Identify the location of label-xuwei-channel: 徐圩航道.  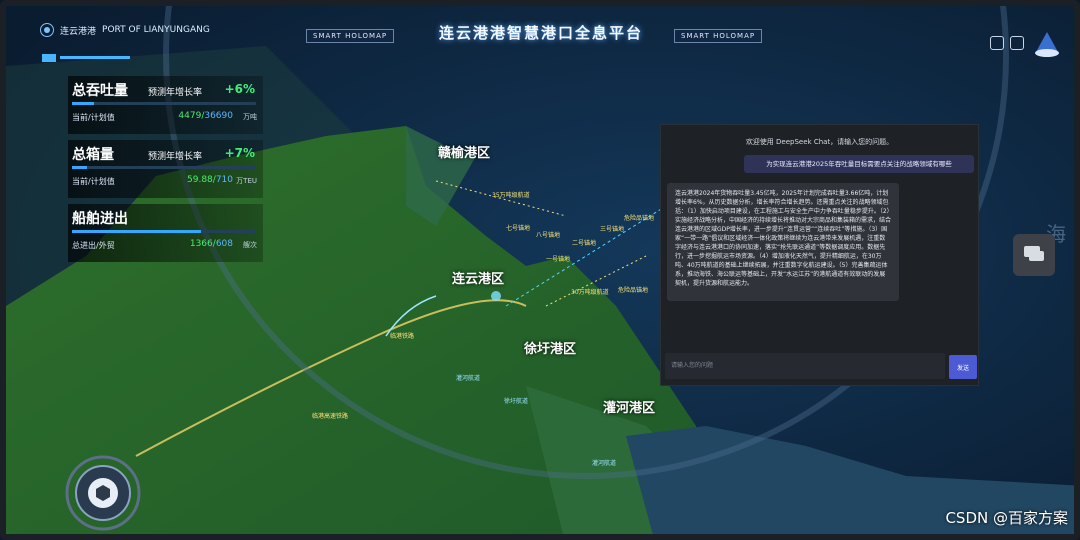
(516, 401).